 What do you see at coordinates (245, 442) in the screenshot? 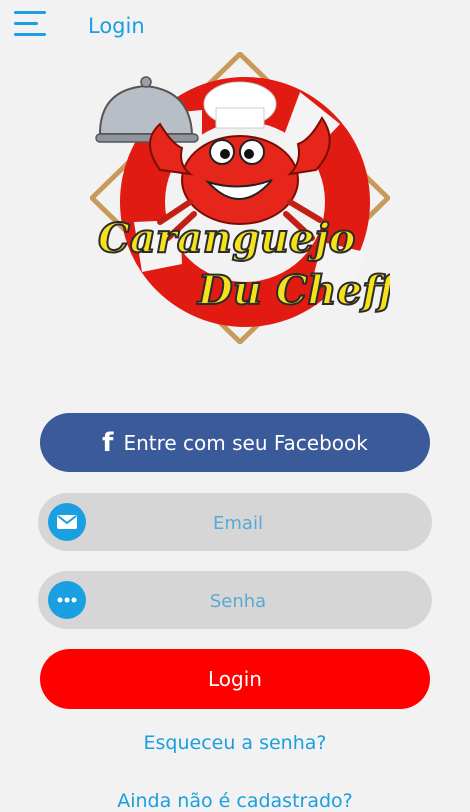
I see `facebook-button-label: Entre com seu Facebook` at bounding box center [245, 442].